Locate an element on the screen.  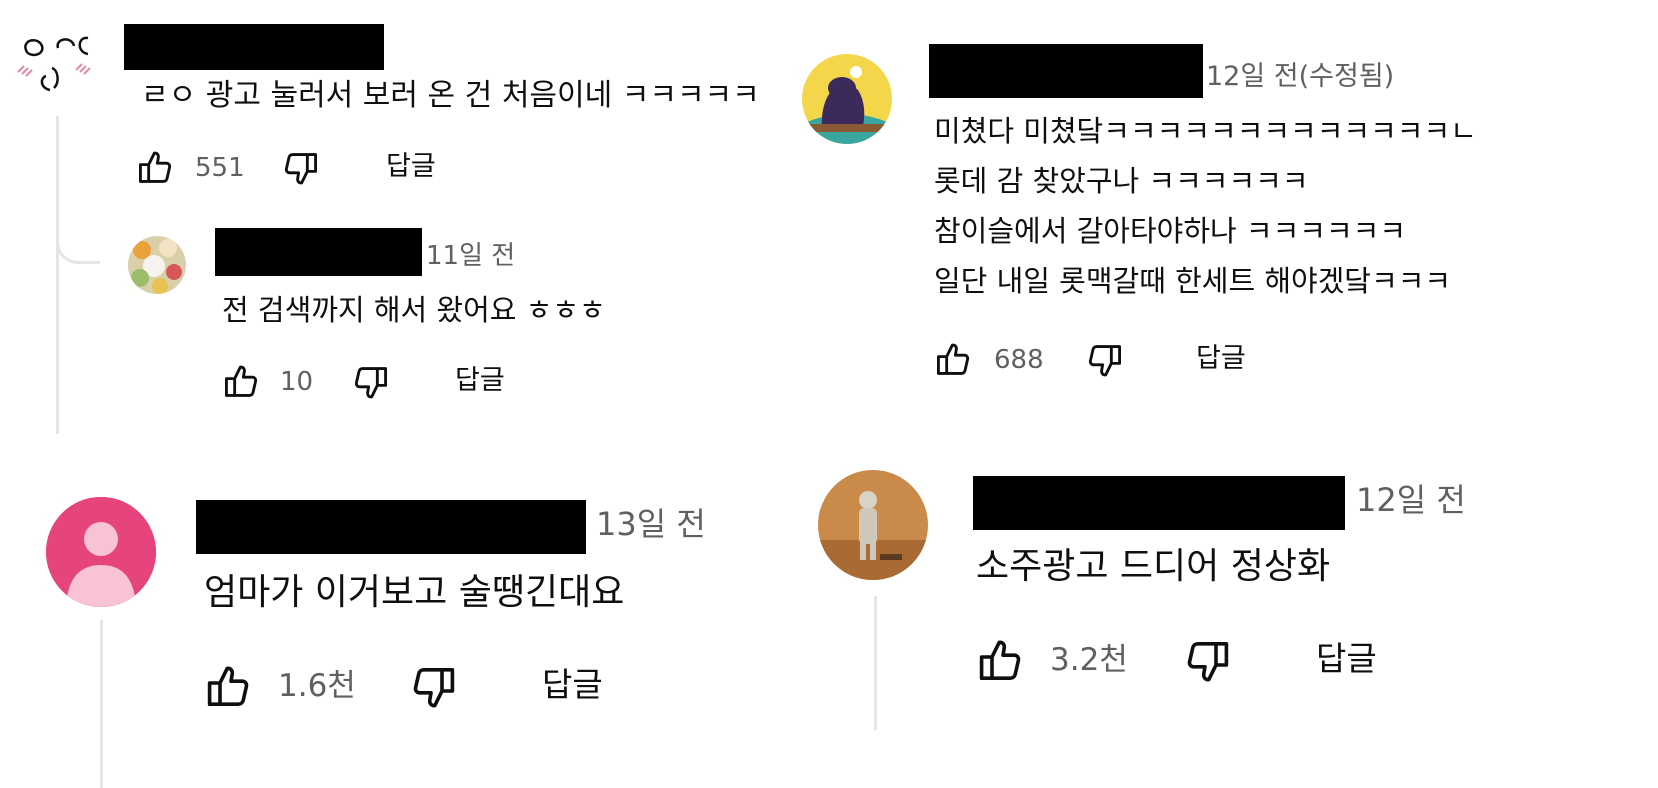
like-count: 10 is located at coordinates (297, 382).